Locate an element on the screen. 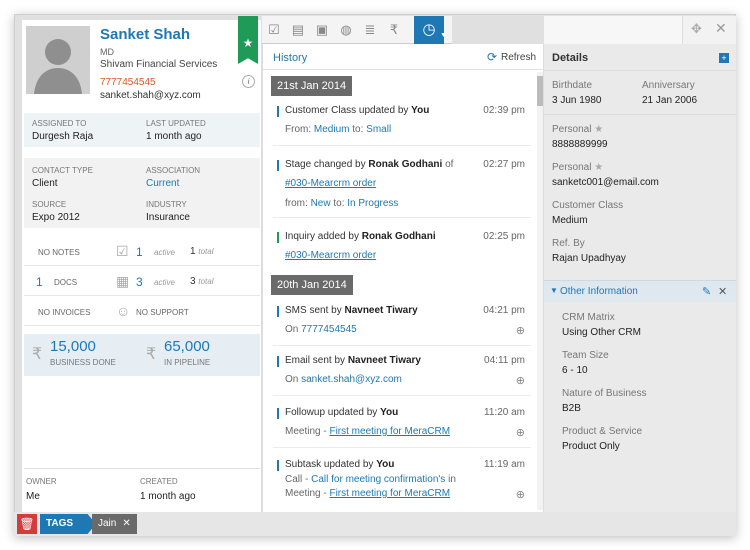  divider is located at coordinates (640, 70).